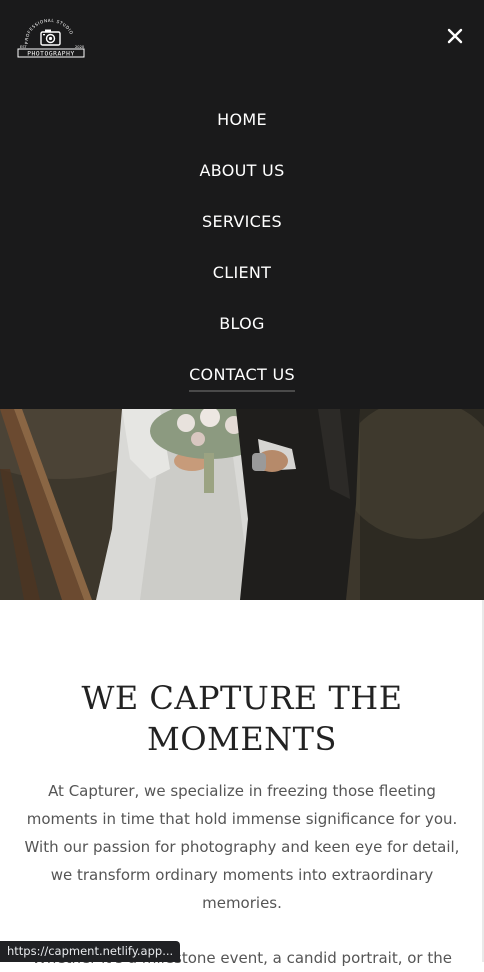 The height and width of the screenshot is (972, 484). I want to click on nav-link-contact-us: CONTACT US, so click(242, 378).